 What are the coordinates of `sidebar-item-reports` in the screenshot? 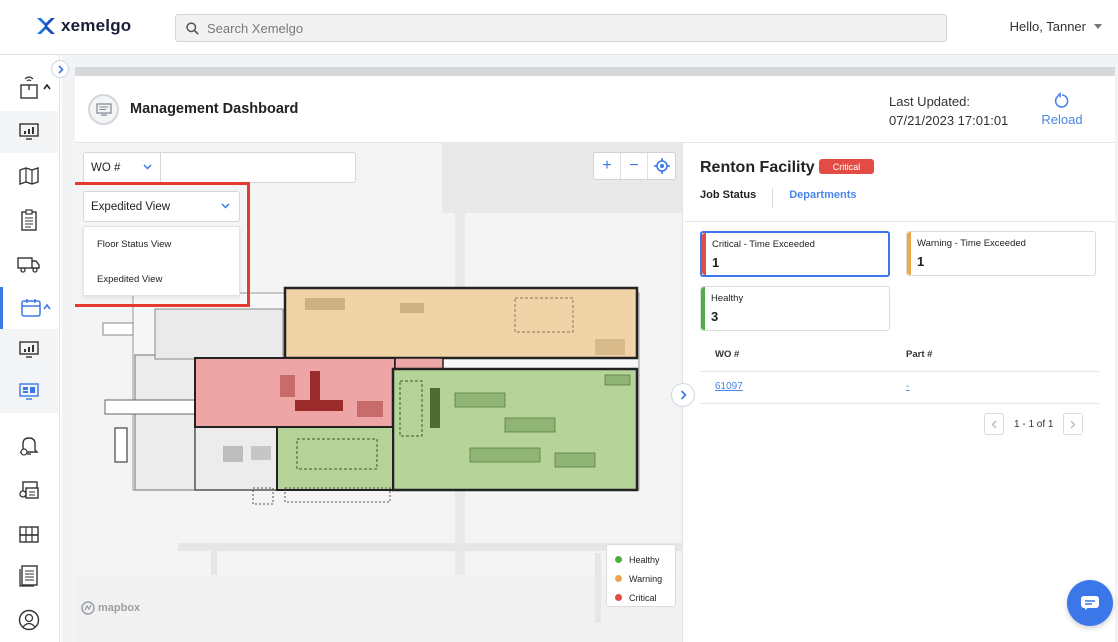 It's located at (29, 576).